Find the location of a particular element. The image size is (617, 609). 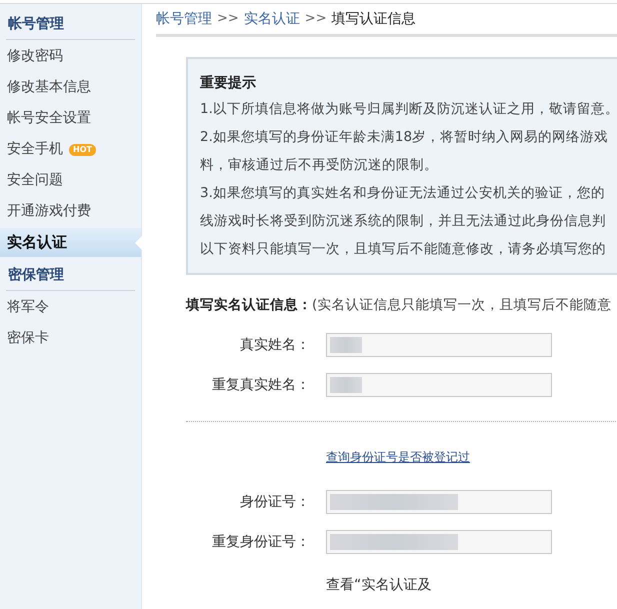

notice-text: 料，审核通过后不再受防沉迷的限制。 is located at coordinates (319, 165).